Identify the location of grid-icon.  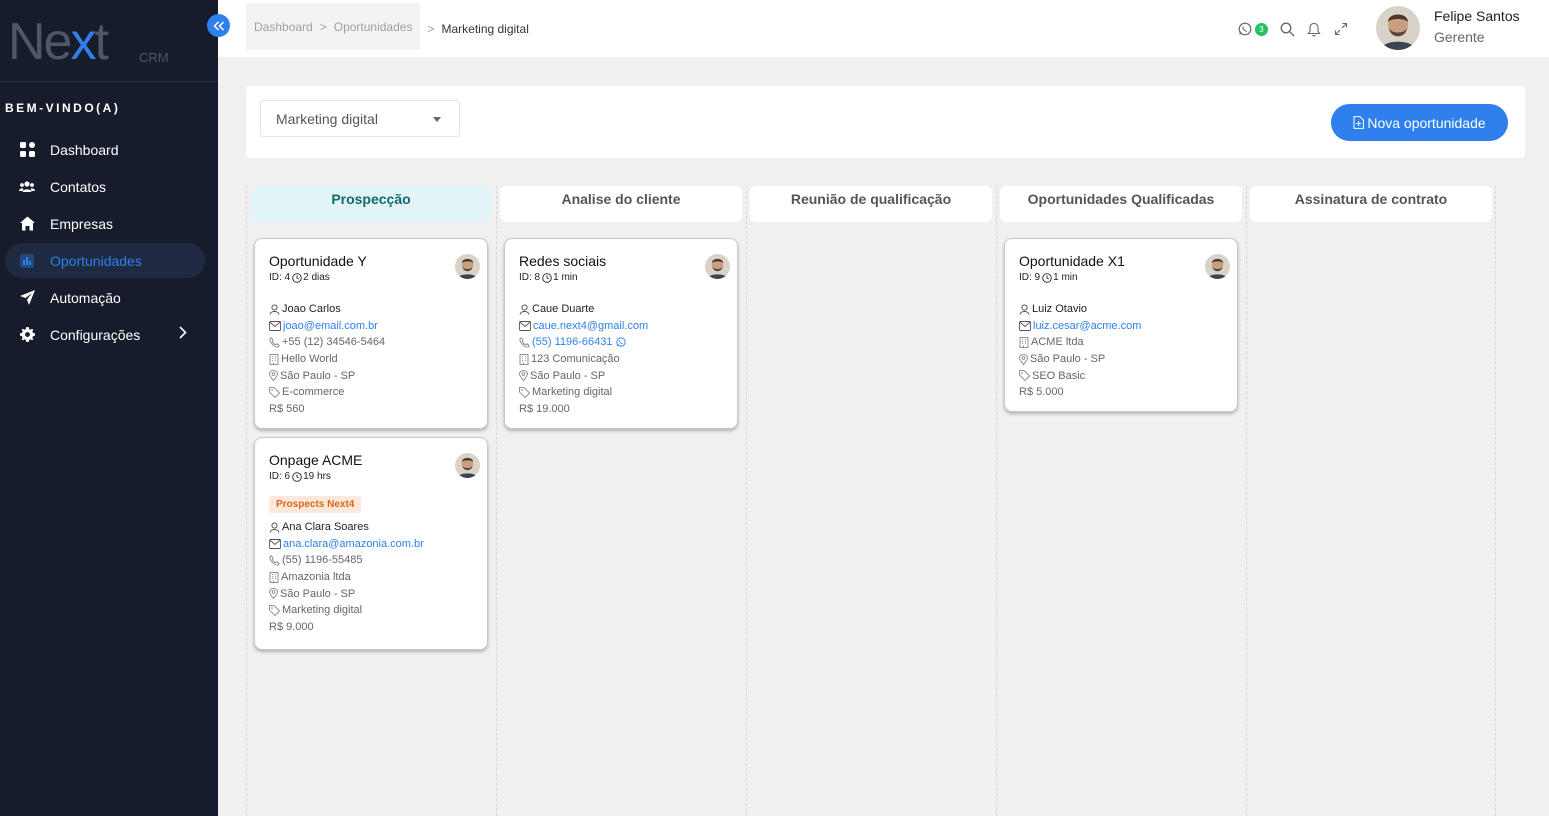
(27, 150).